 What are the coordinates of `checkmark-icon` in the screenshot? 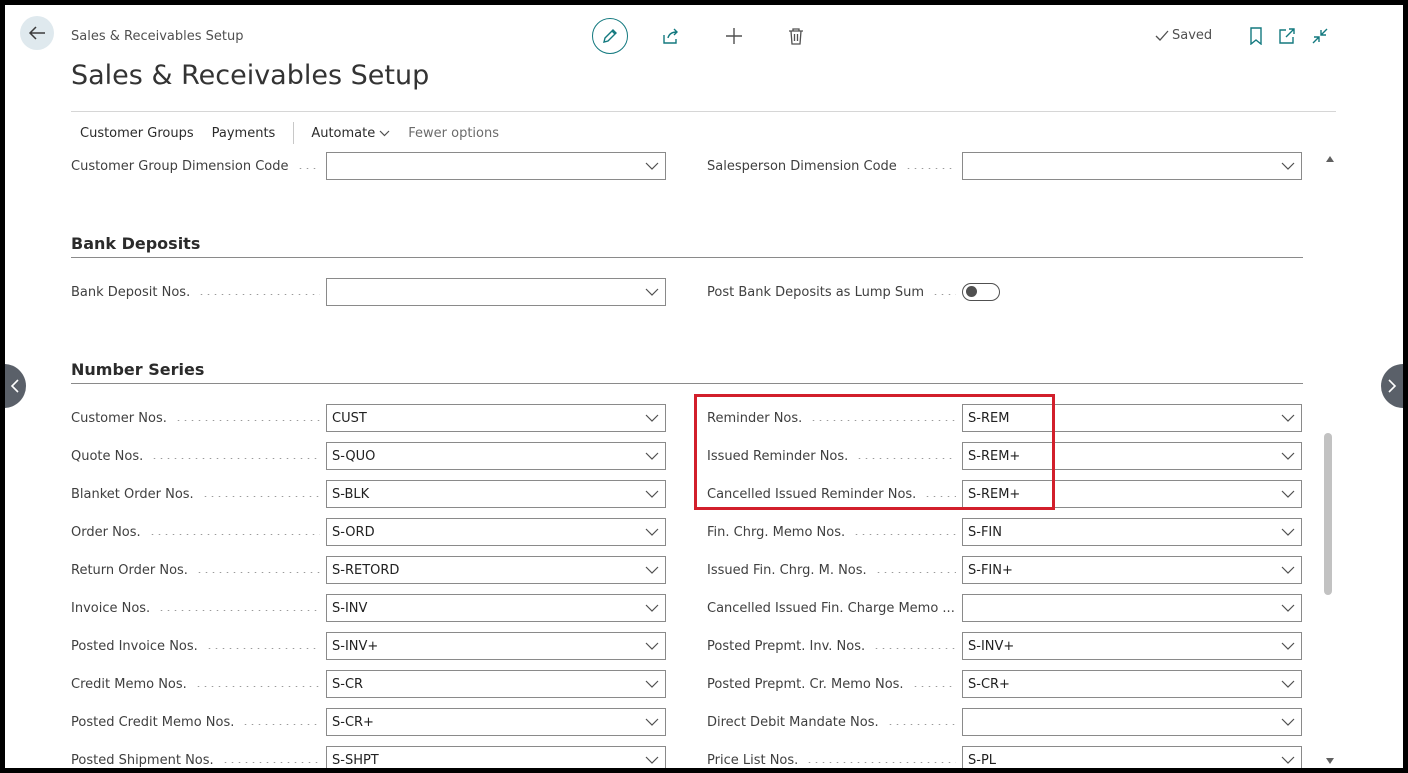 It's located at (1162, 35).